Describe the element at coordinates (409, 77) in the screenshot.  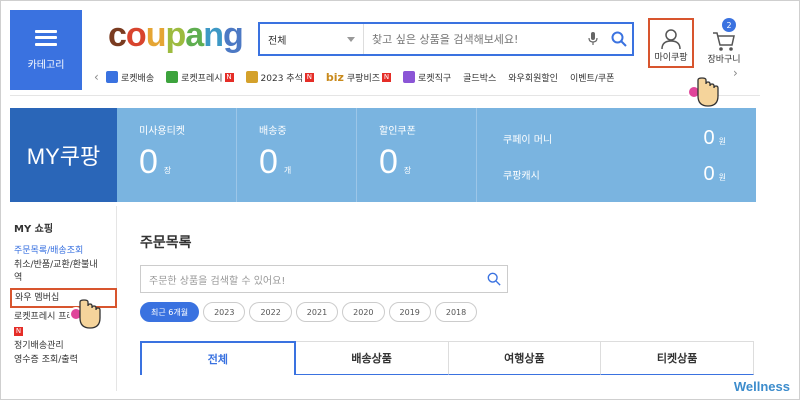
I see `global-icon` at that location.